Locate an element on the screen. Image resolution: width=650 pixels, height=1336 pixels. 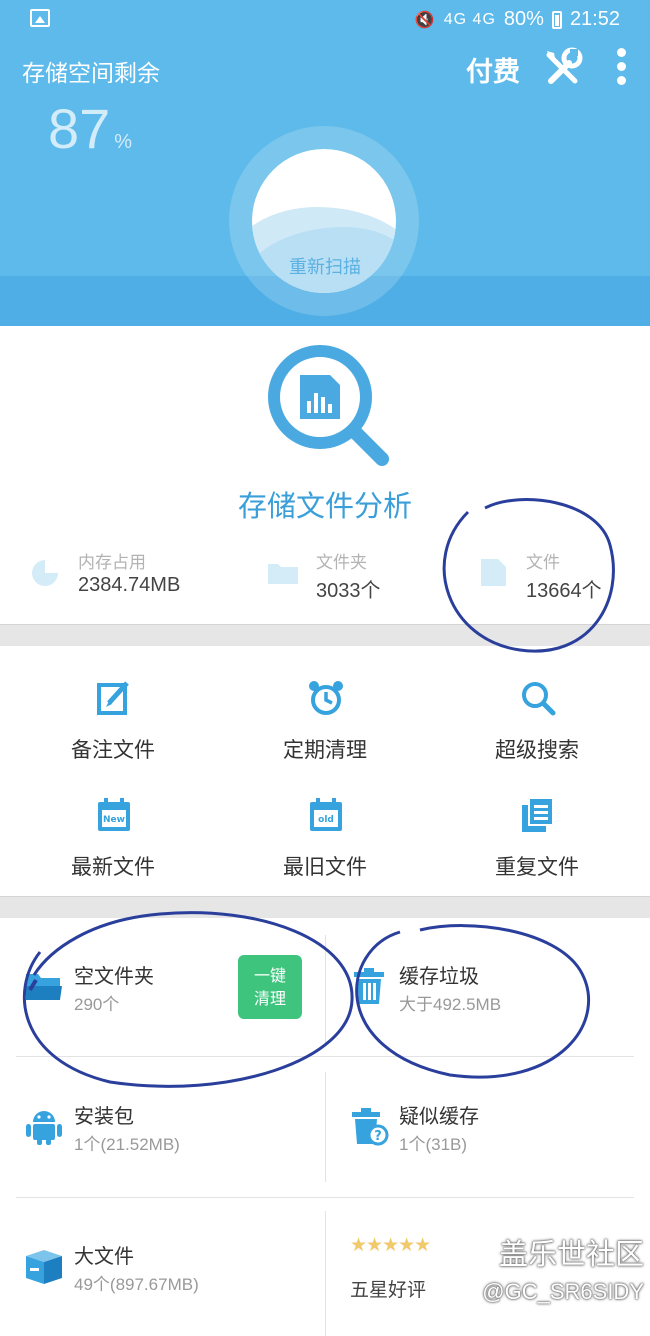
card-subtitle: 49个(897.67MB) is located at coordinates (136, 1284).